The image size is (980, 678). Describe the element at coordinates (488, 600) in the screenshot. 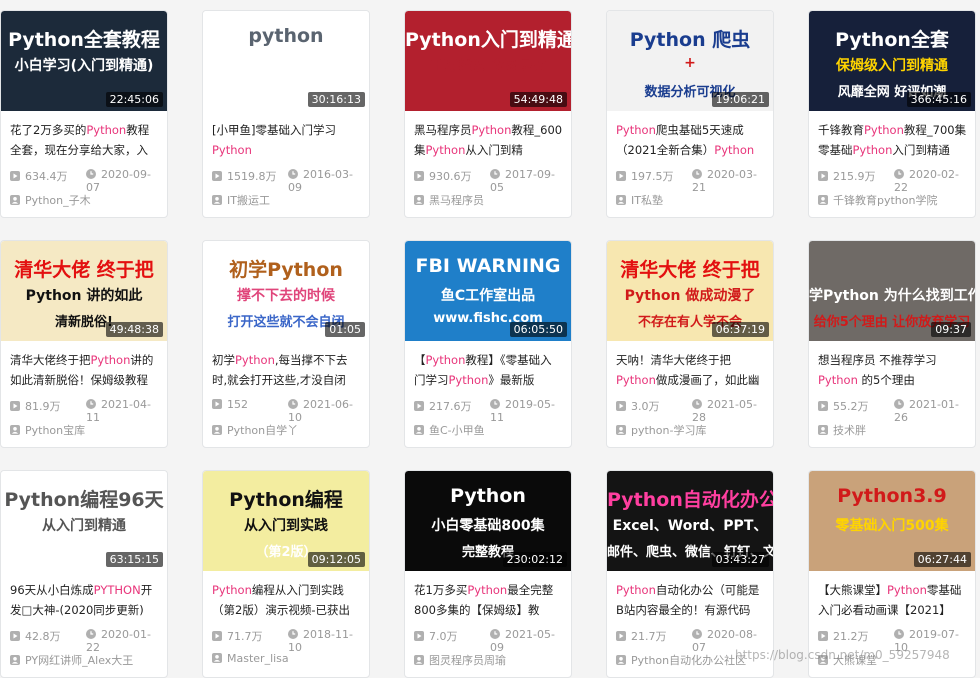

I see `video-title: 花1万多买Python最全完整800多集的【保姆级】教` at that location.